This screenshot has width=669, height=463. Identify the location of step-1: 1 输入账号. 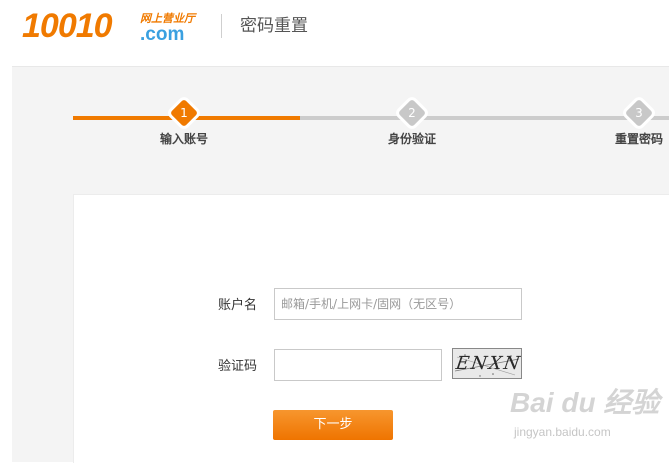
(184, 122).